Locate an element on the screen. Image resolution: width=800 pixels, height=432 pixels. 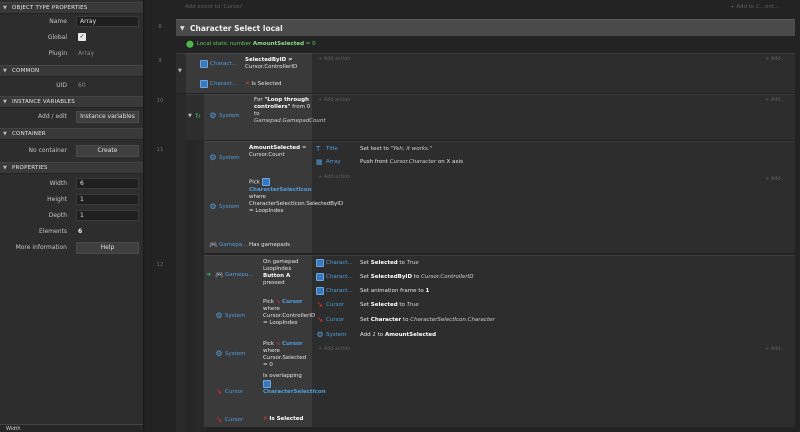
action-row: ➘ Cursor Set Selected to True is located at coordinates (367, 305).